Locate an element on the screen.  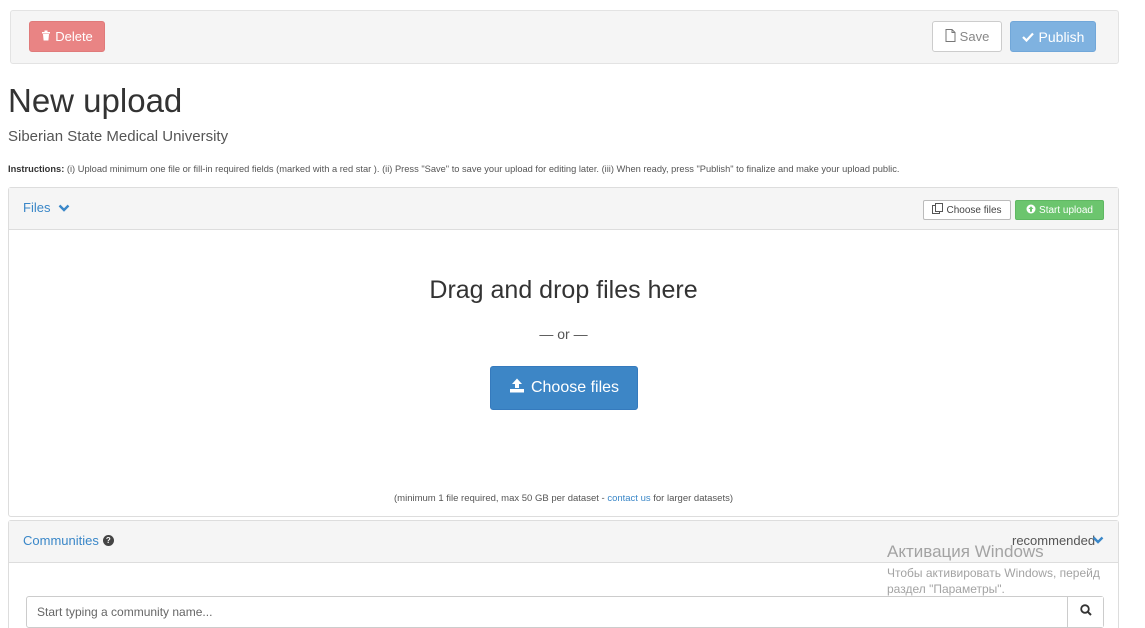
files-toggle: Files is located at coordinates (46, 207).